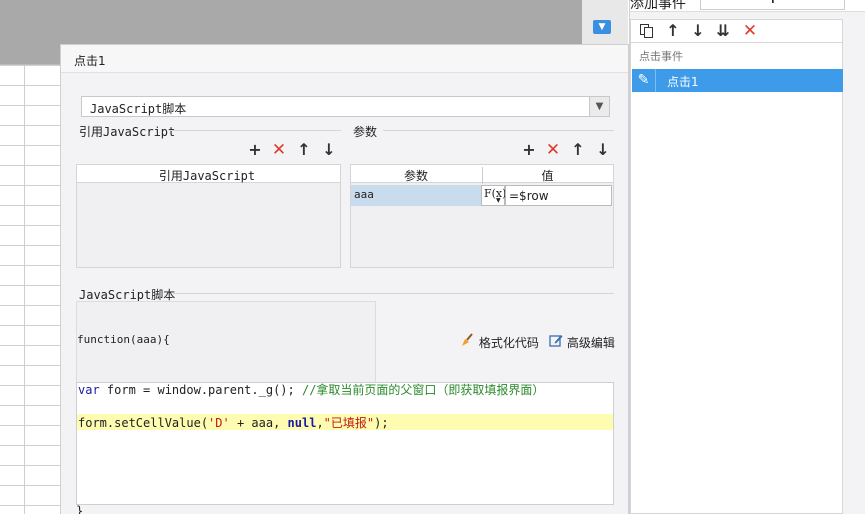 The width and height of the screenshot is (865, 514). Describe the element at coordinates (345, 106) in the screenshot. I see `script-type-select: JavaScript脚本 ▼` at that location.